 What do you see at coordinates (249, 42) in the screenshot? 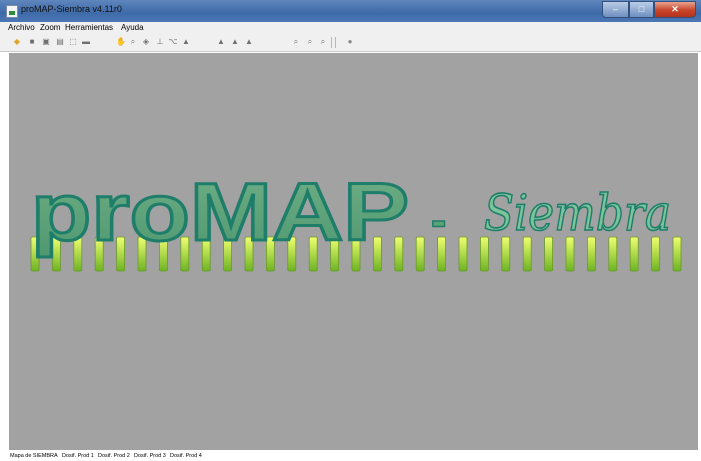
I see `move-right-icon: ▲` at bounding box center [249, 42].